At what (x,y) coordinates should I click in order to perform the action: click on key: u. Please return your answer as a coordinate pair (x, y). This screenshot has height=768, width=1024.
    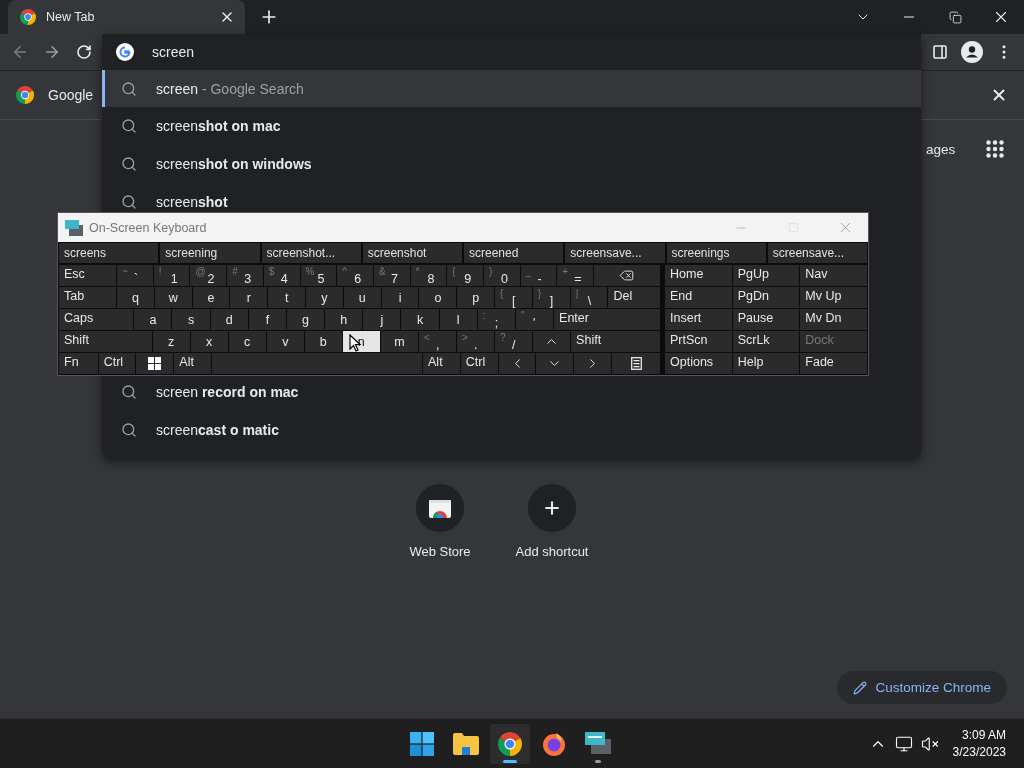
    Looking at the image, I should click on (362, 297).